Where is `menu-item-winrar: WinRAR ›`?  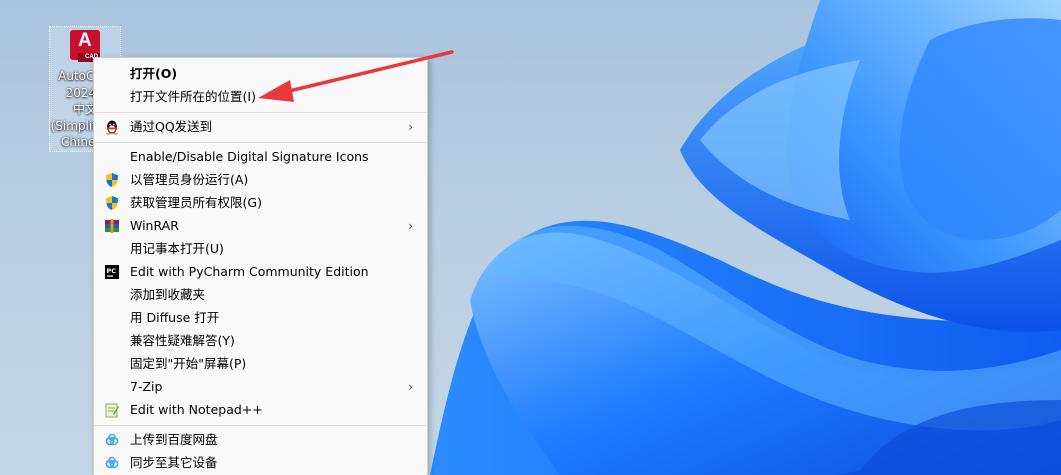
menu-item-winrar: WinRAR › is located at coordinates (260, 226).